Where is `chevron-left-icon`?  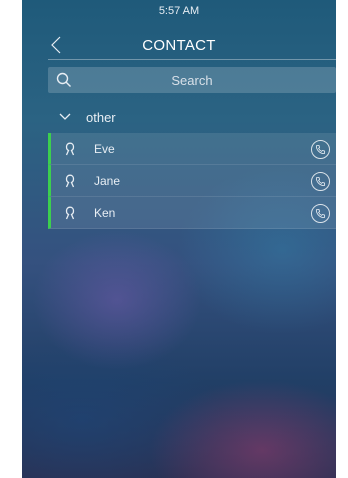
chevron-left-icon is located at coordinates (56, 45).